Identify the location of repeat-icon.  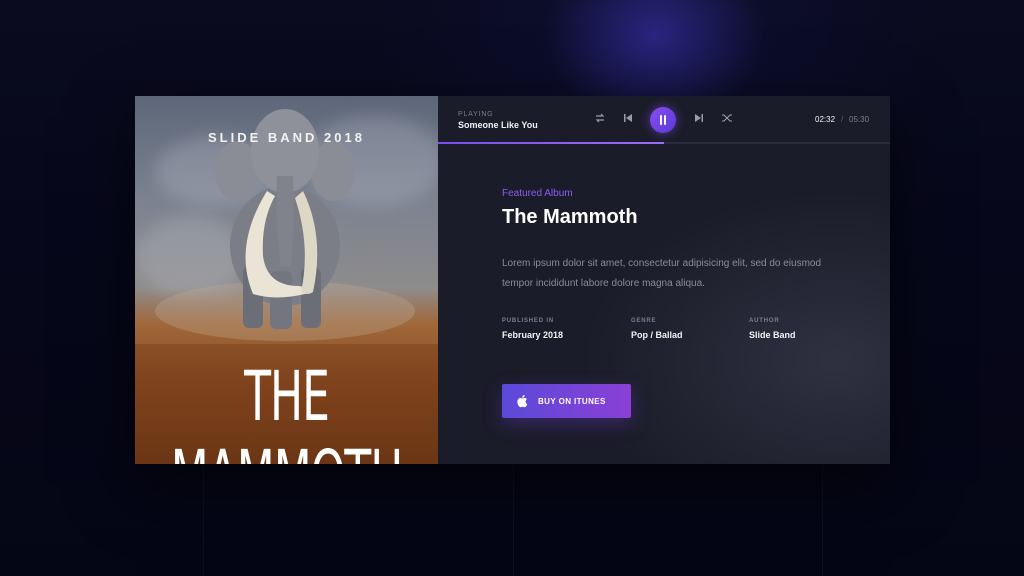
(600, 120).